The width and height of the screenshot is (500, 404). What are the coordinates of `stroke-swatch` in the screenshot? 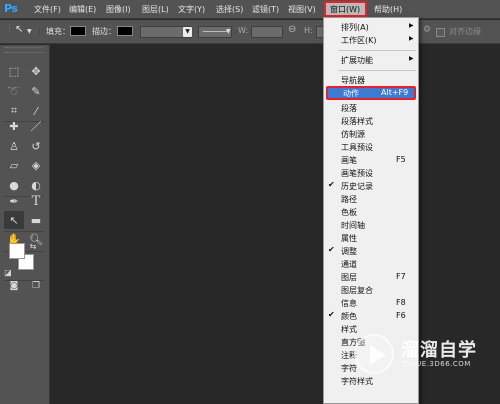 It's located at (125, 31).